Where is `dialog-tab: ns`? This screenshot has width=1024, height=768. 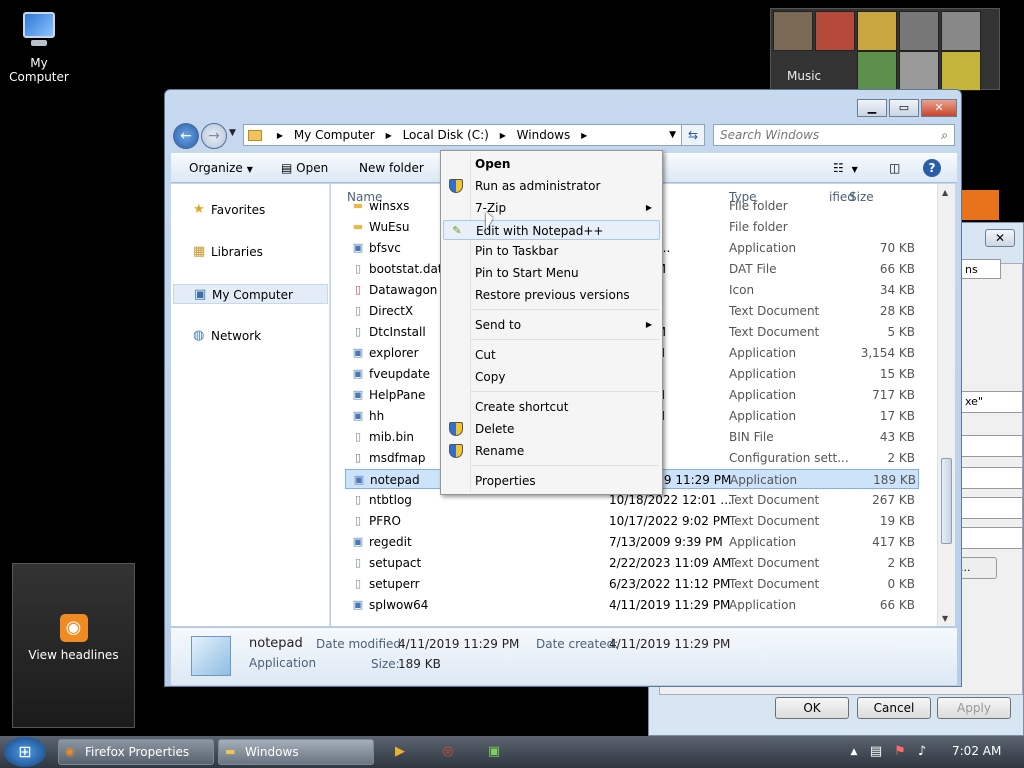
dialog-tab: ns is located at coordinates (981, 269).